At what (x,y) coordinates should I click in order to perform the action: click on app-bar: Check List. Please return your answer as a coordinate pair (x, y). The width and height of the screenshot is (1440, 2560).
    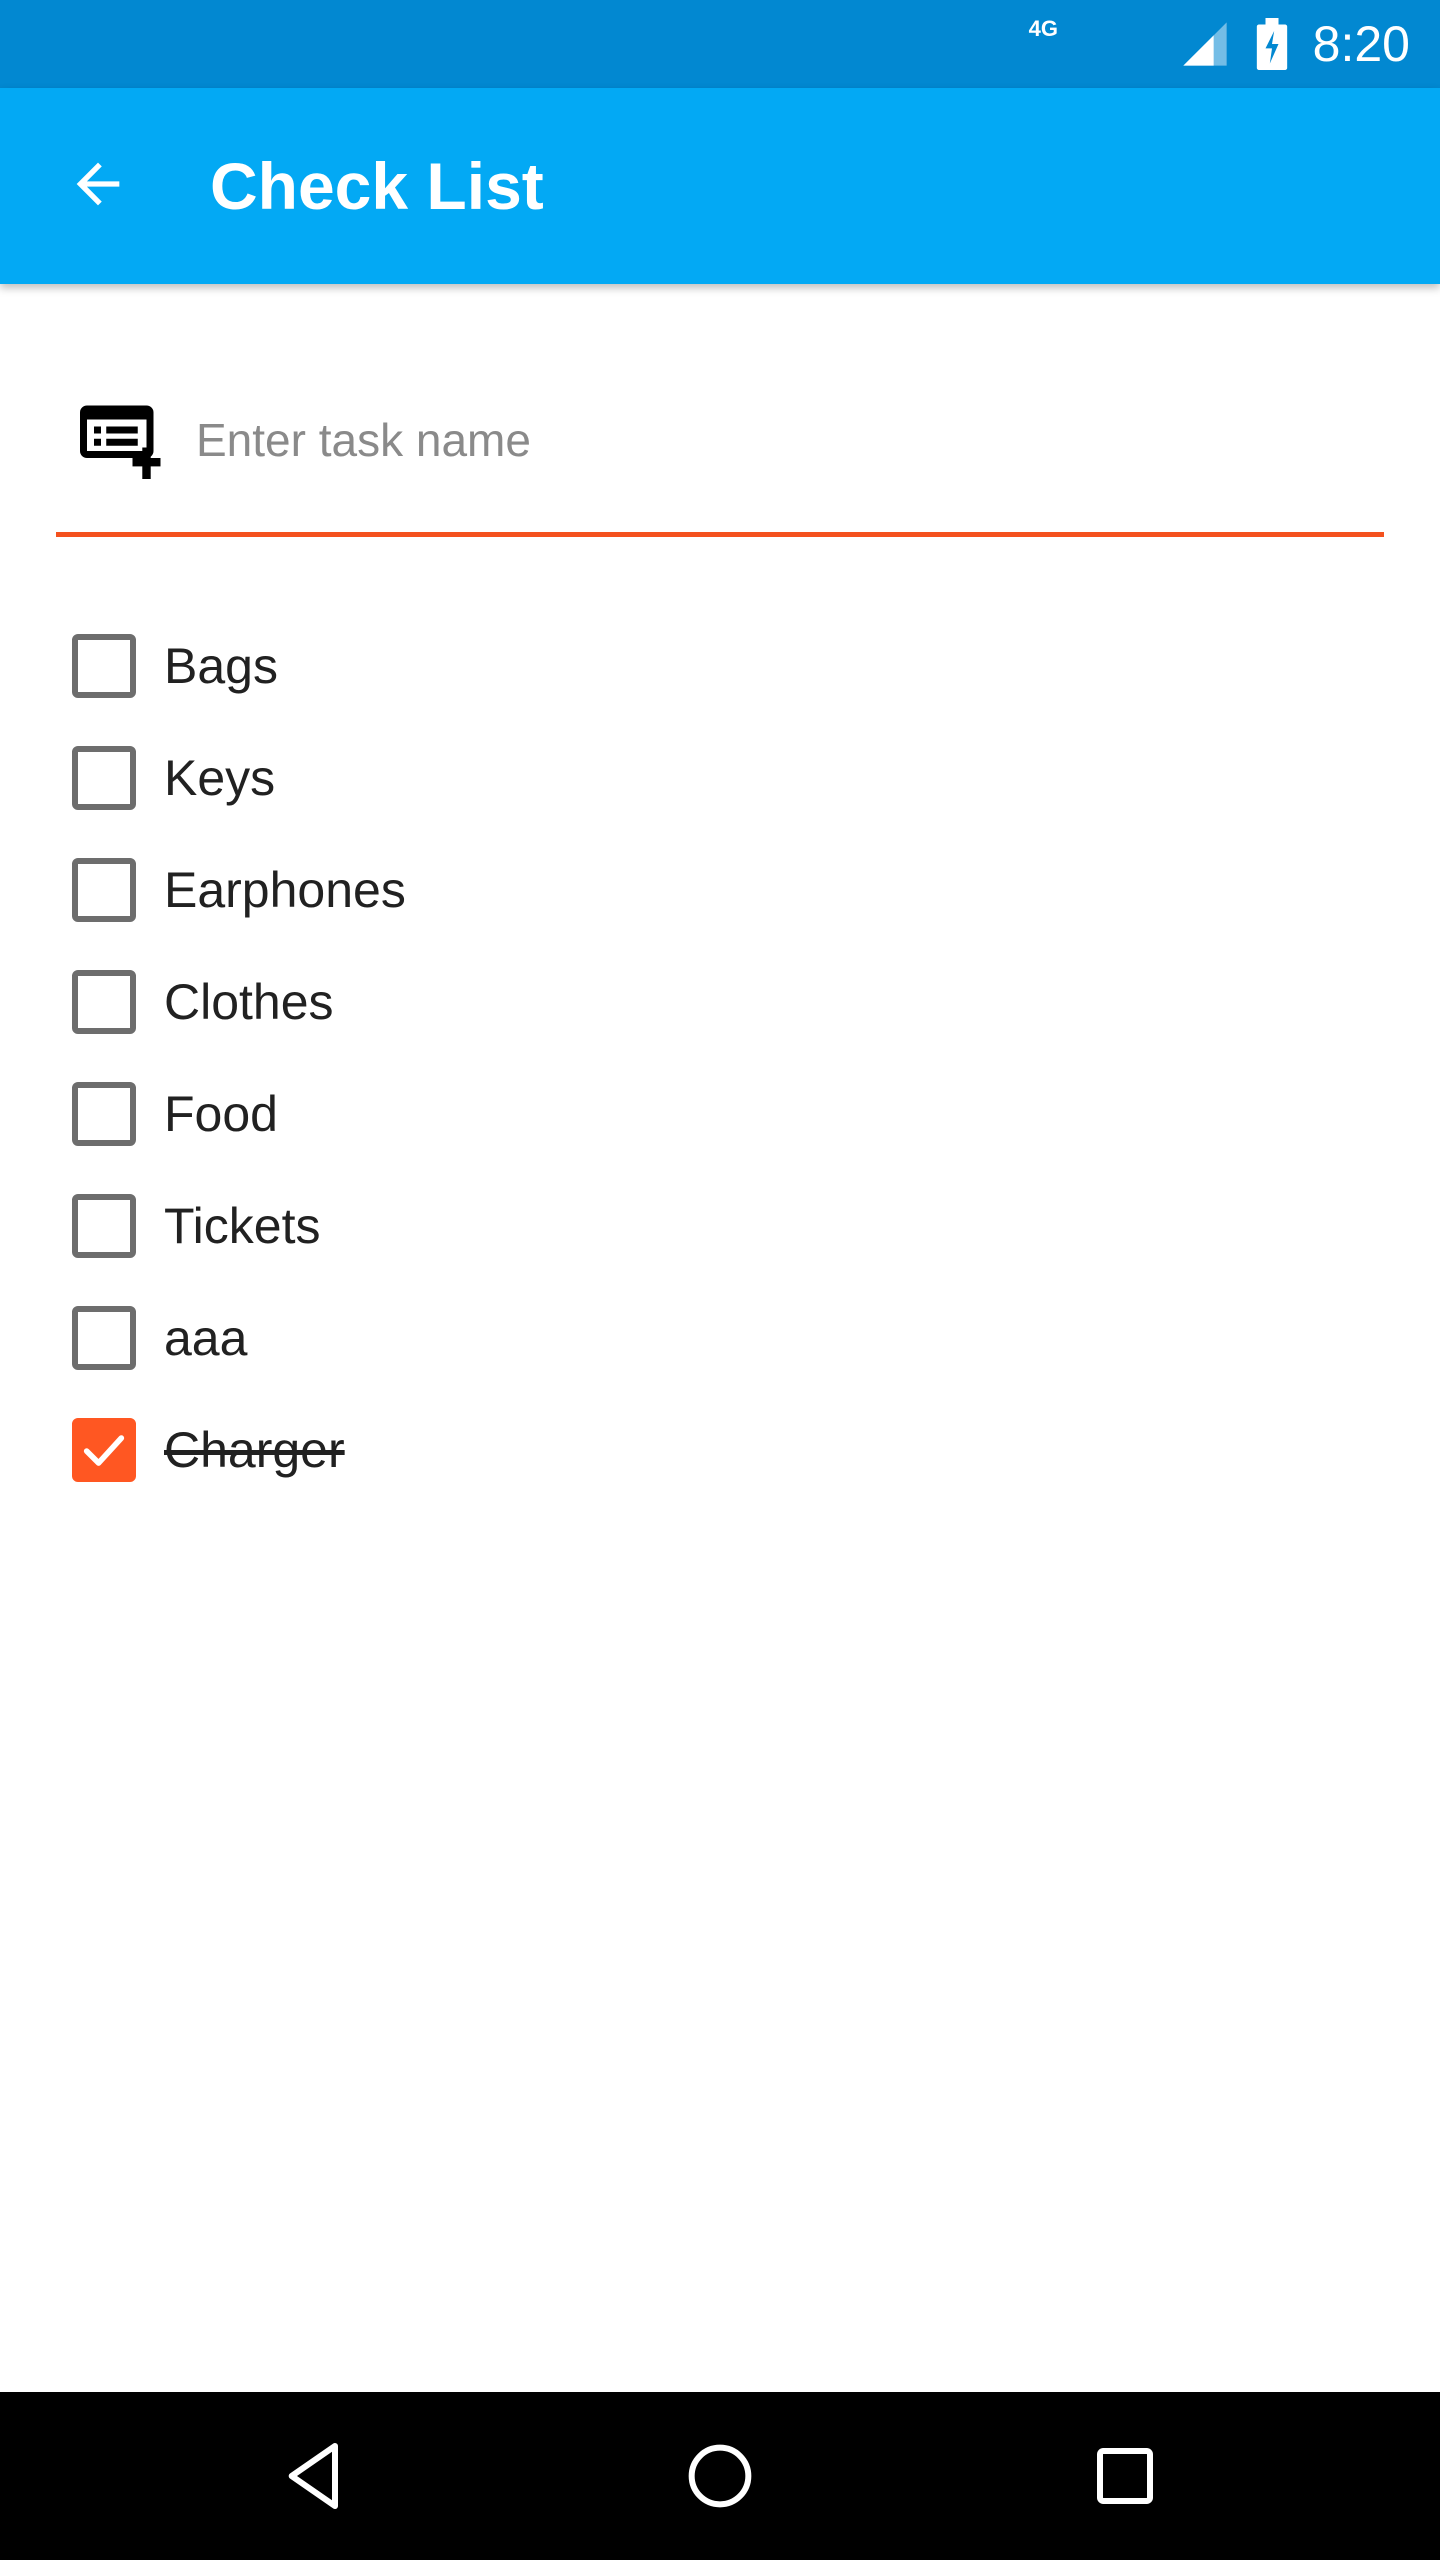
    Looking at the image, I should click on (720, 186).